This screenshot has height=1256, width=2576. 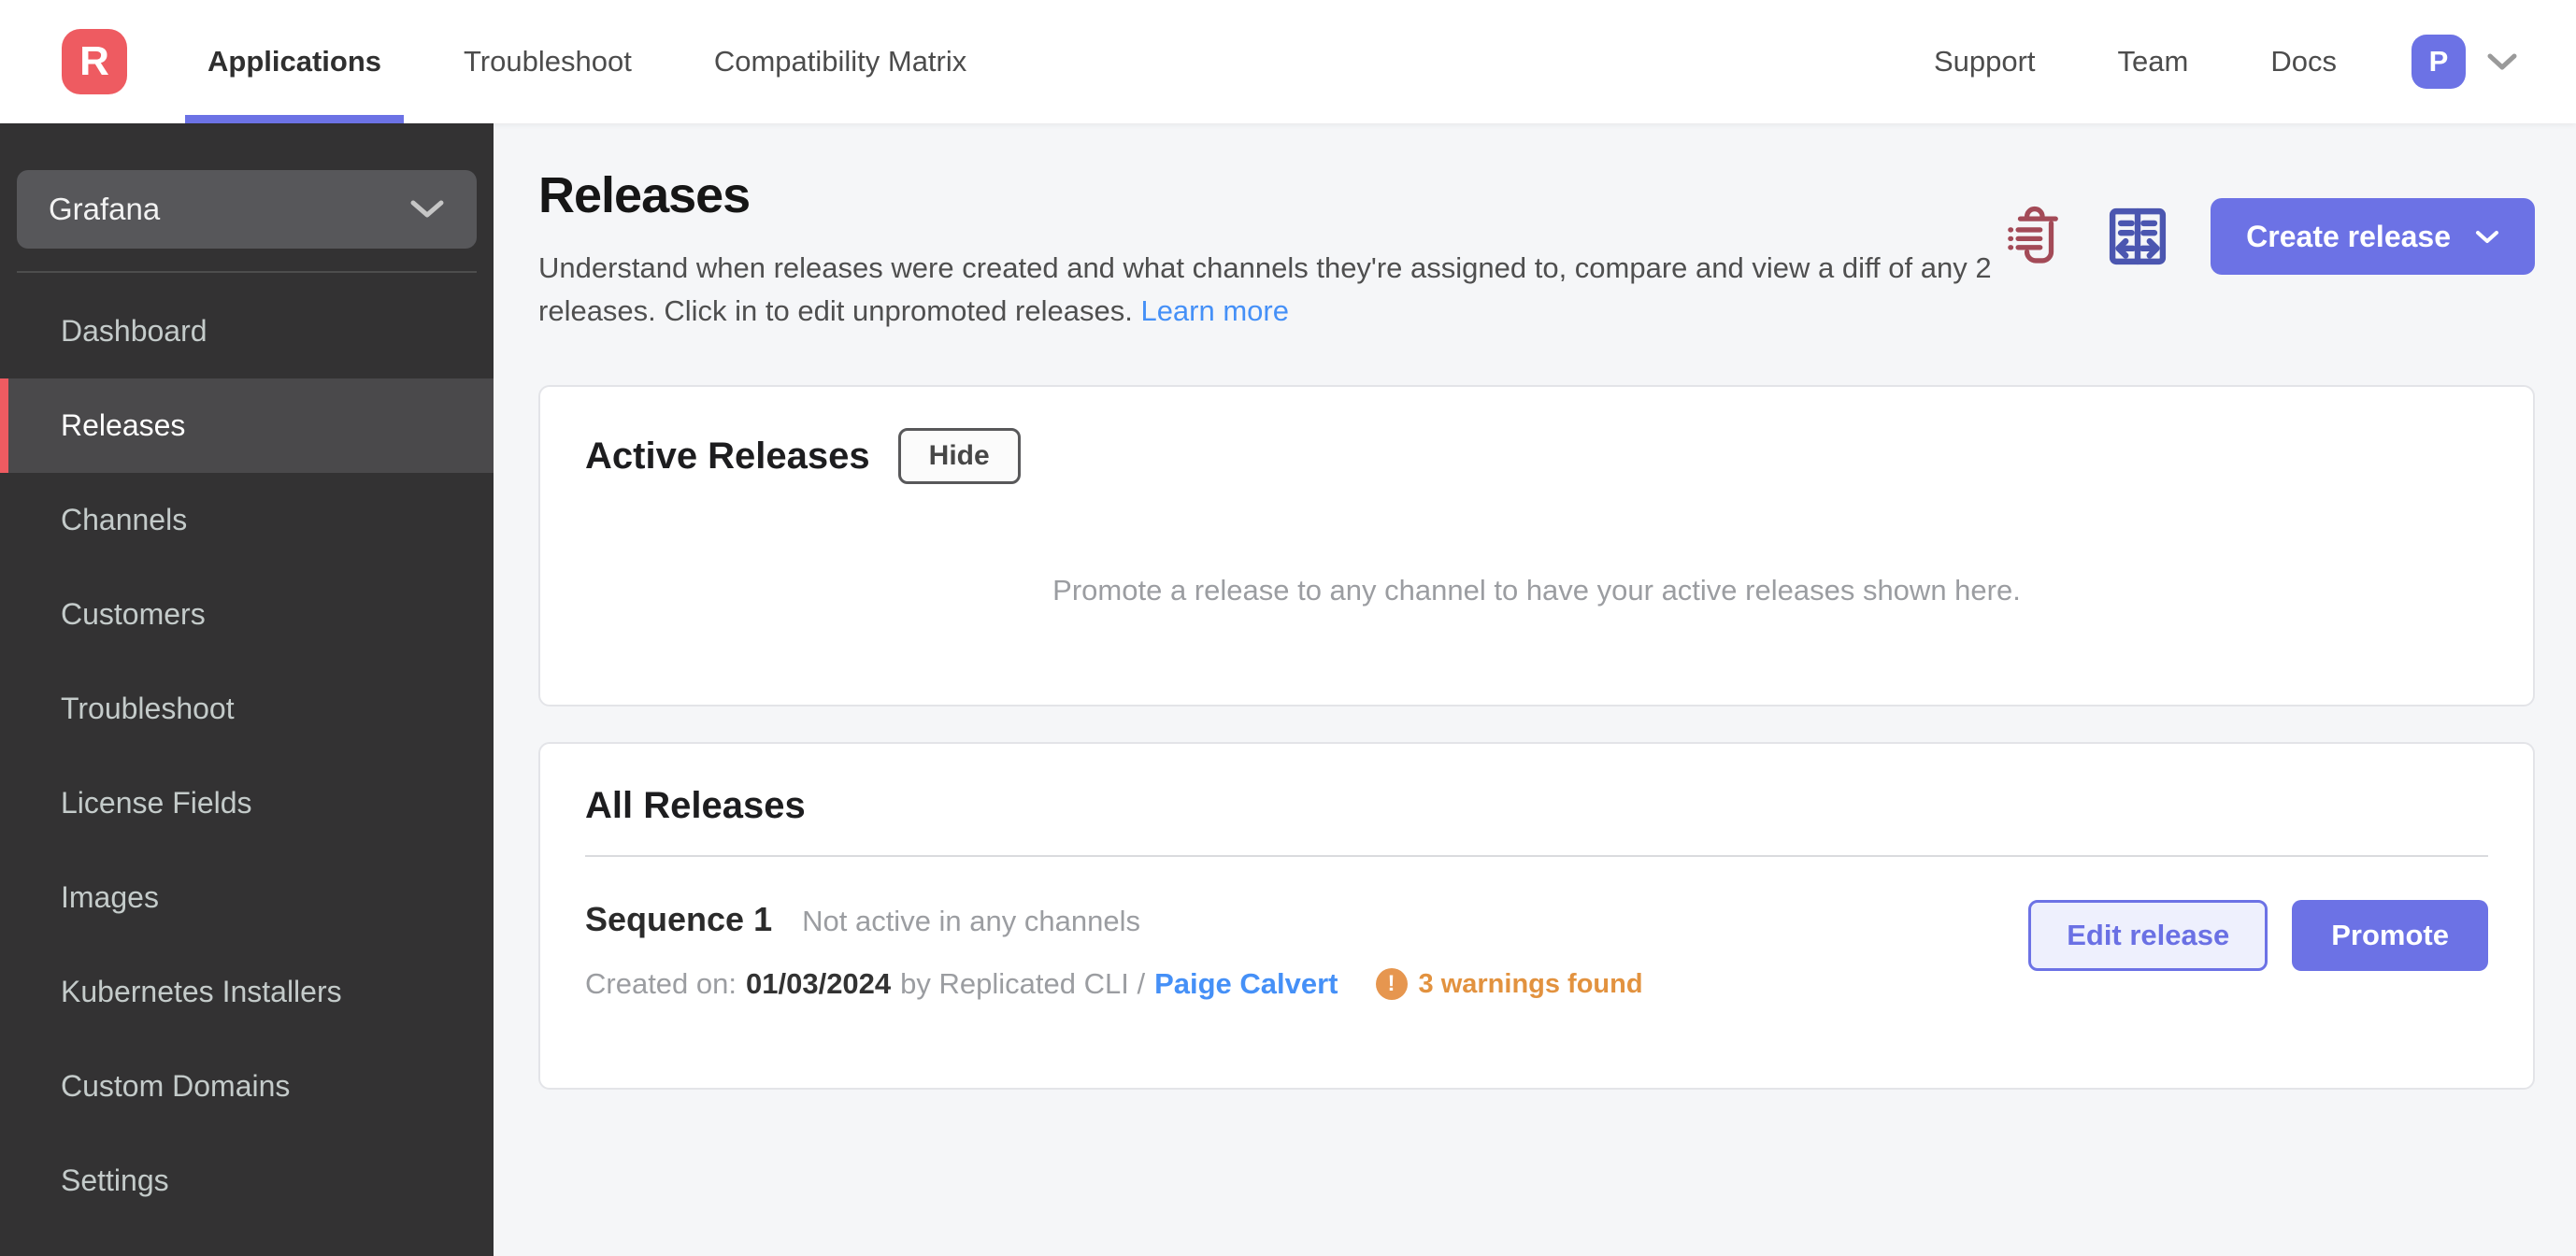 I want to click on release-status-text: Not active in any channels, so click(x=971, y=921).